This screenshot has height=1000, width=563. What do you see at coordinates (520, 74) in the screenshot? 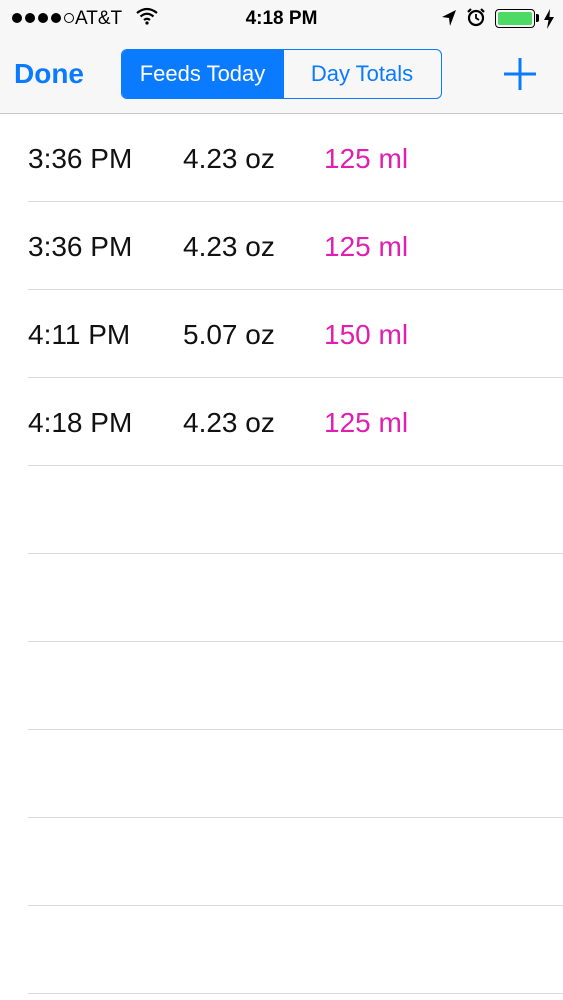
I see `plus-icon` at bounding box center [520, 74].